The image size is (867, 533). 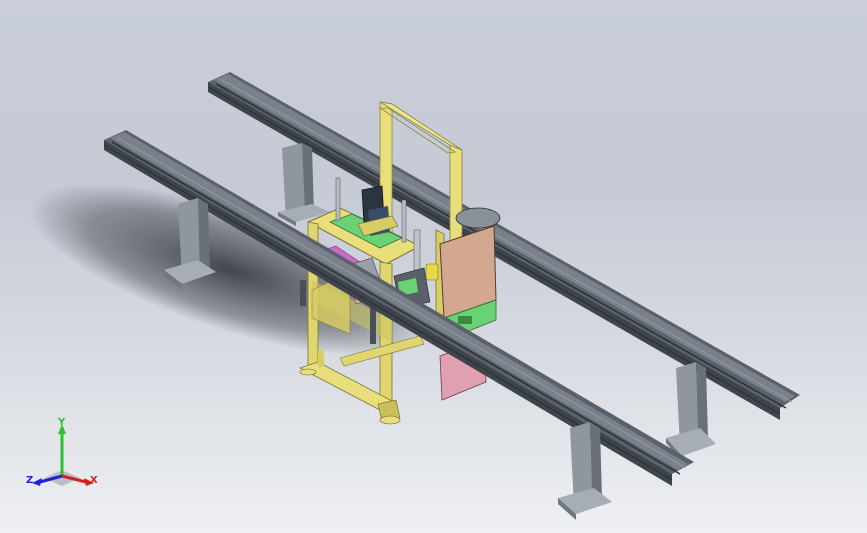 I want to click on orientation-triad: Y X Z, so click(x=67, y=458).